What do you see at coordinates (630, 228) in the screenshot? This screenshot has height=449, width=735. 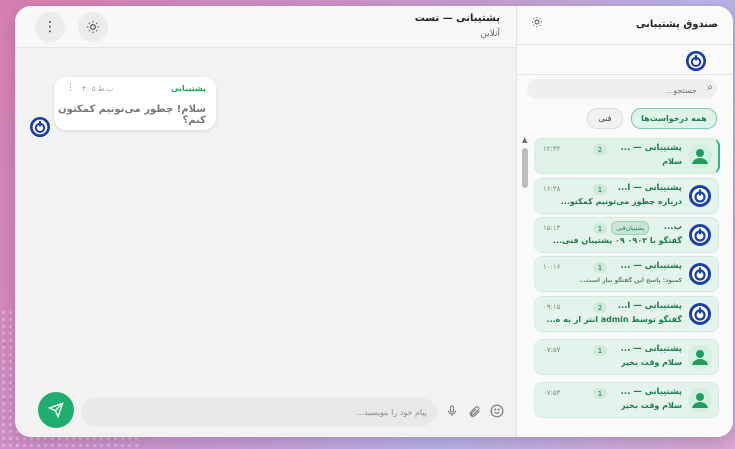 I see `category-badge: پشتیبان‌فنی` at bounding box center [630, 228].